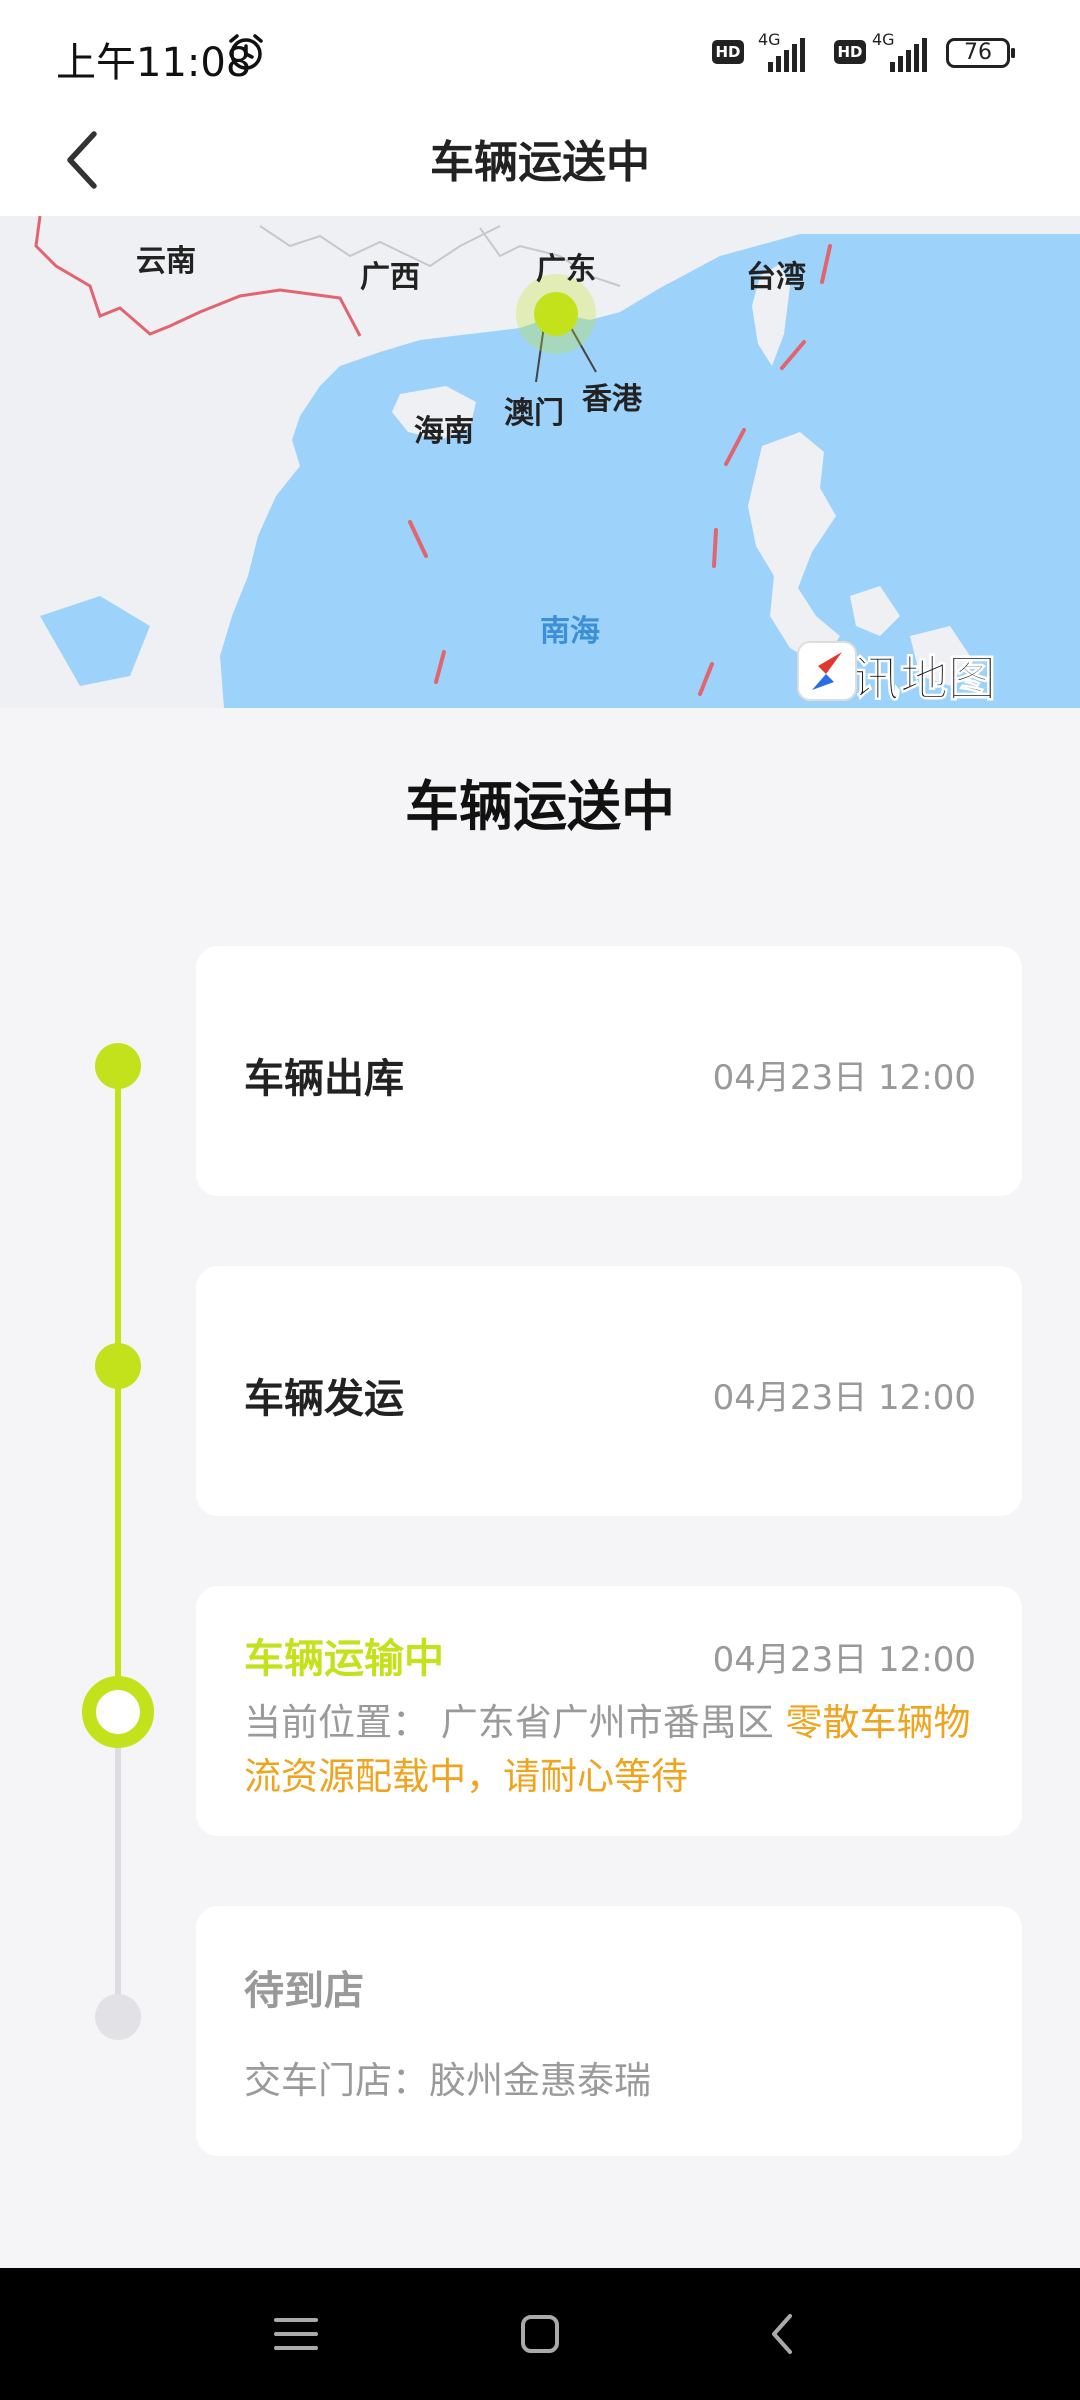 This screenshot has width=1080, height=2400. I want to click on timeline-step-dispatched: 车辆出库 04月23日 12:00, so click(609, 1071).